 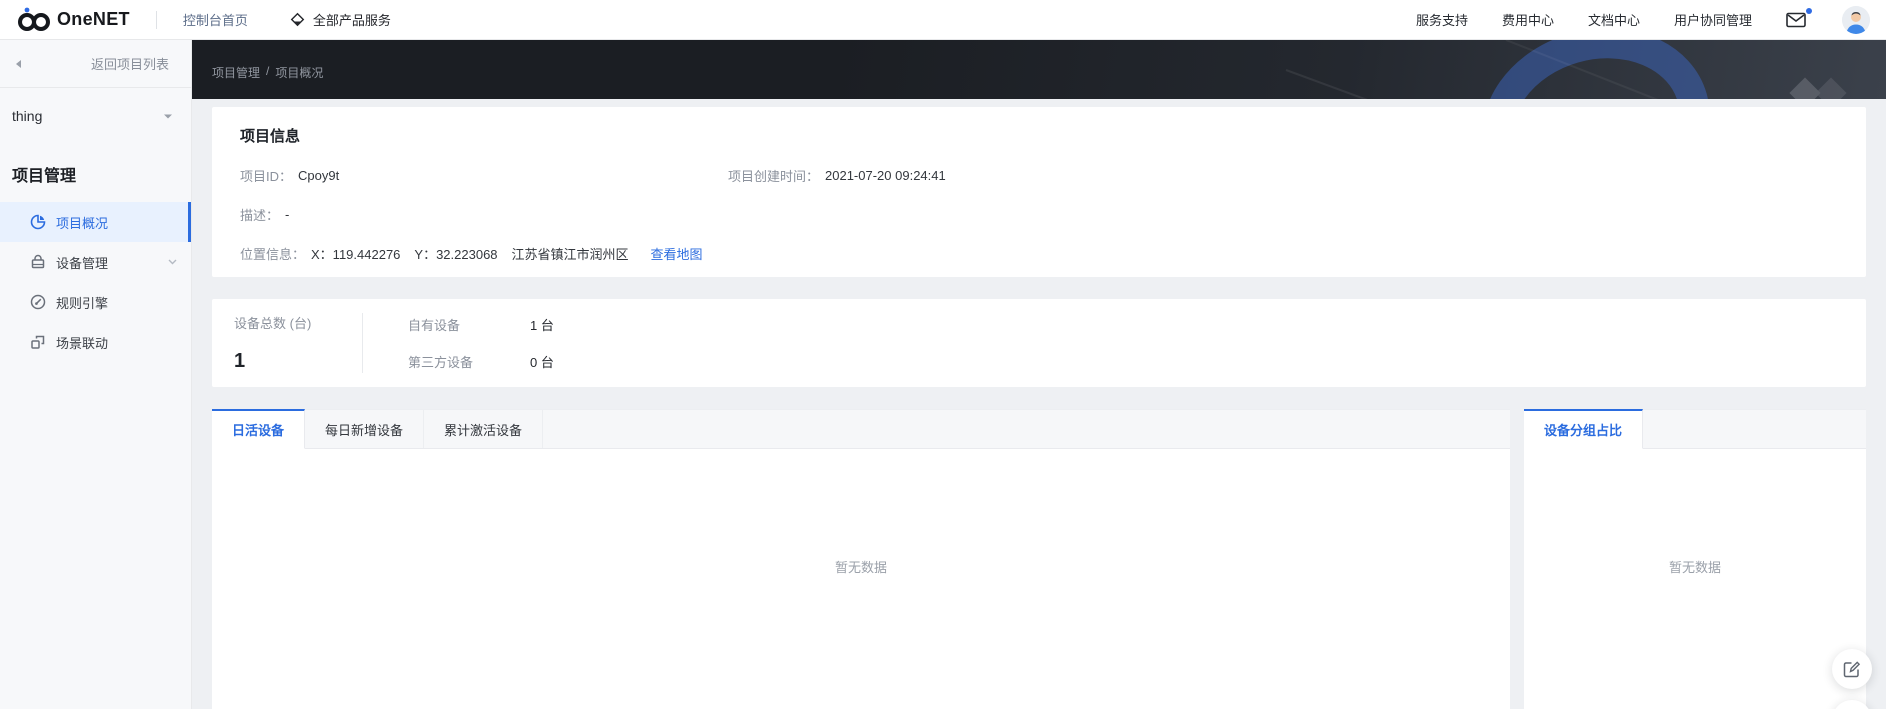 I want to click on info-row-2: 描述： -, so click(x=1039, y=214).